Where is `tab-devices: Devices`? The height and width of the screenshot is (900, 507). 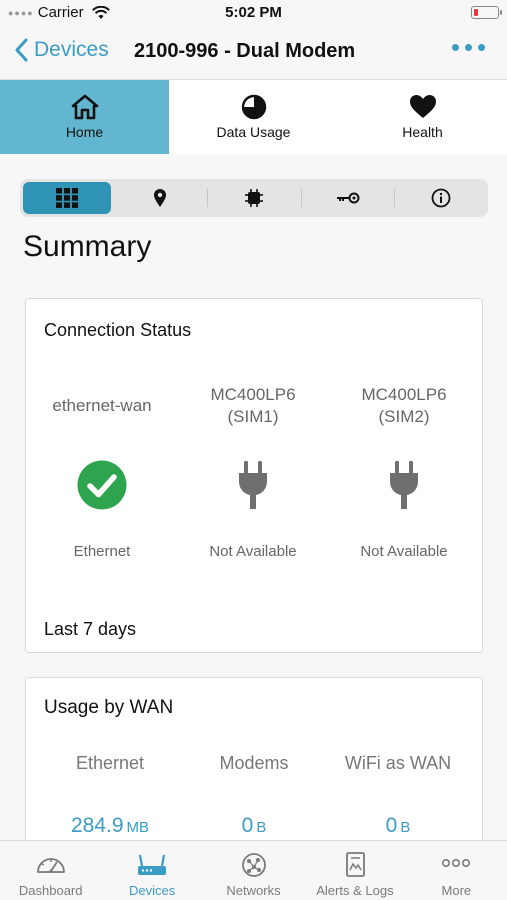 tab-devices: Devices is located at coordinates (151, 870).